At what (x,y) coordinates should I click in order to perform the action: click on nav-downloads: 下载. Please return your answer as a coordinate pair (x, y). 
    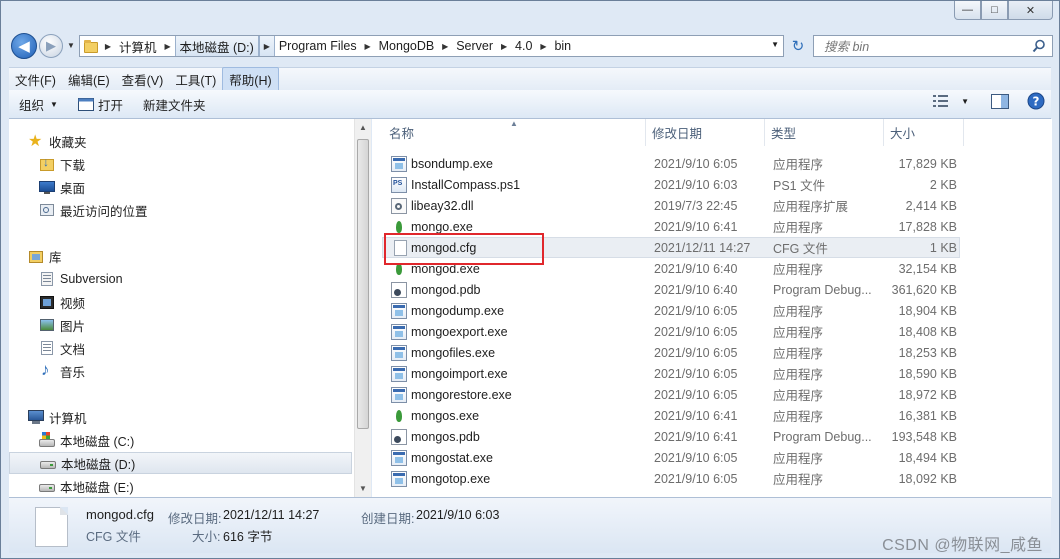
    Looking at the image, I should click on (181, 164).